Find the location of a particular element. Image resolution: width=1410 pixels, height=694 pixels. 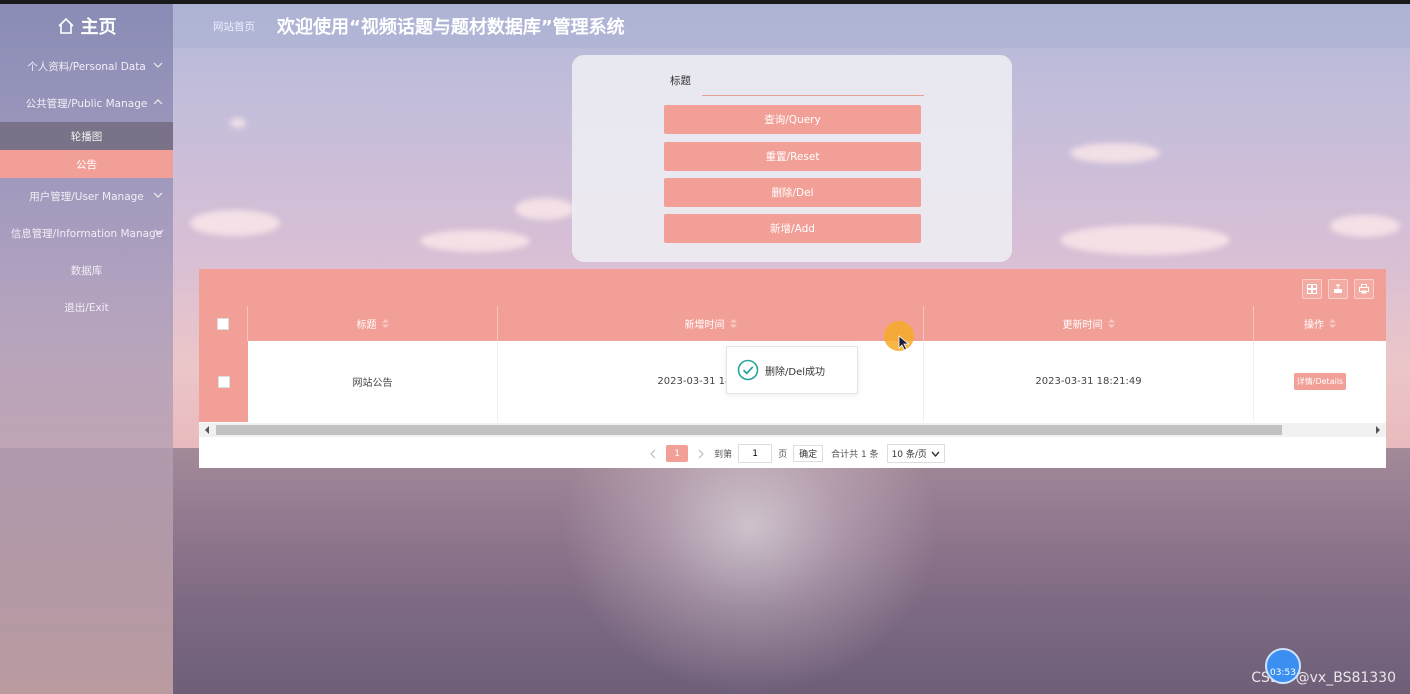

column-header-updated: 更新时间 is located at coordinates (1089, 323).